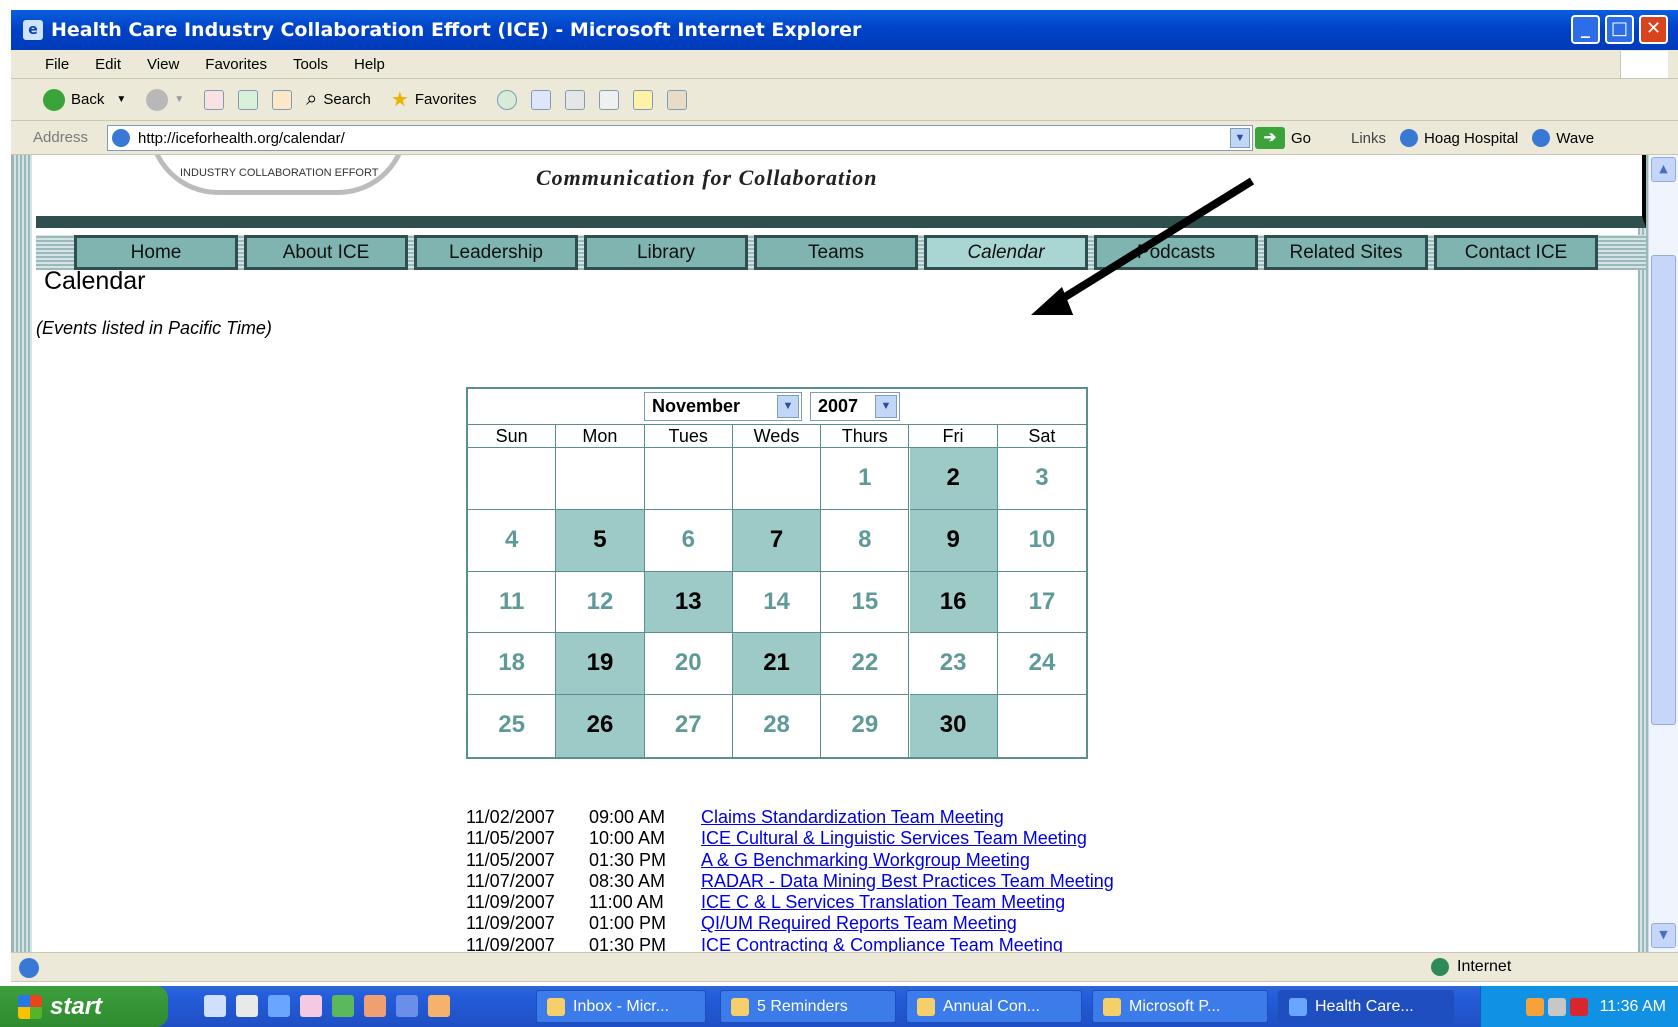  Describe the element at coordinates (1283, 138) in the screenshot. I see `go-button: ➔ Go` at that location.